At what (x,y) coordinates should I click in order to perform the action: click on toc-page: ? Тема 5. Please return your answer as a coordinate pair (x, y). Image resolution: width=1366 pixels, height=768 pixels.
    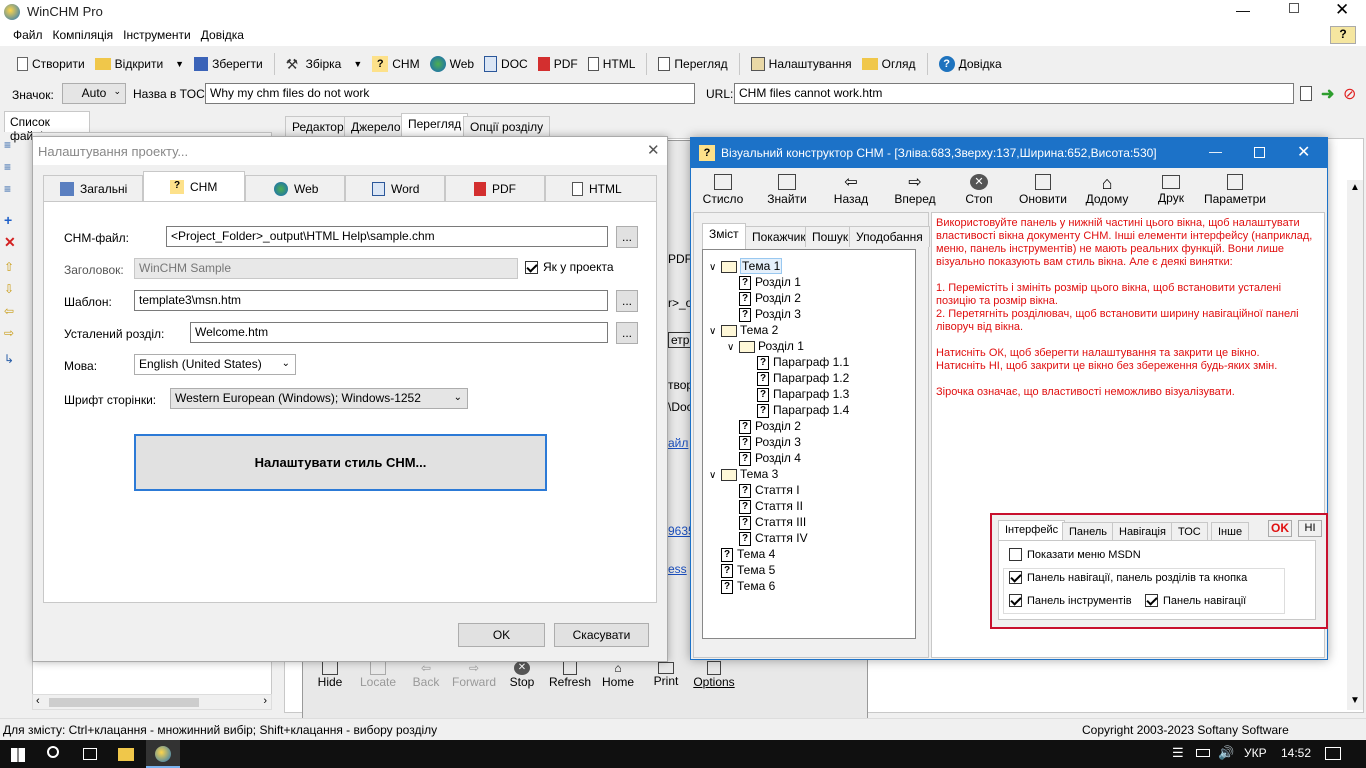
    Looking at the image, I should click on (812, 570).